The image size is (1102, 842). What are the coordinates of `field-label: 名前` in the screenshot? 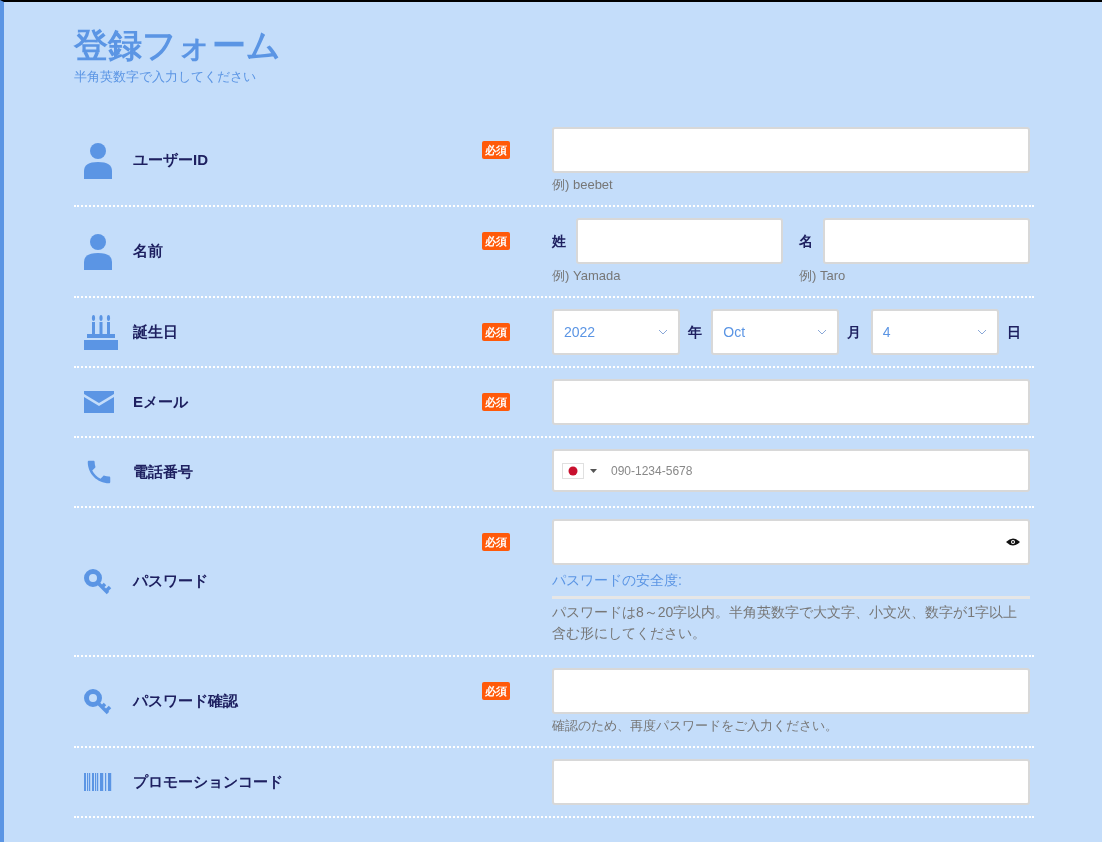 It's located at (148, 251).